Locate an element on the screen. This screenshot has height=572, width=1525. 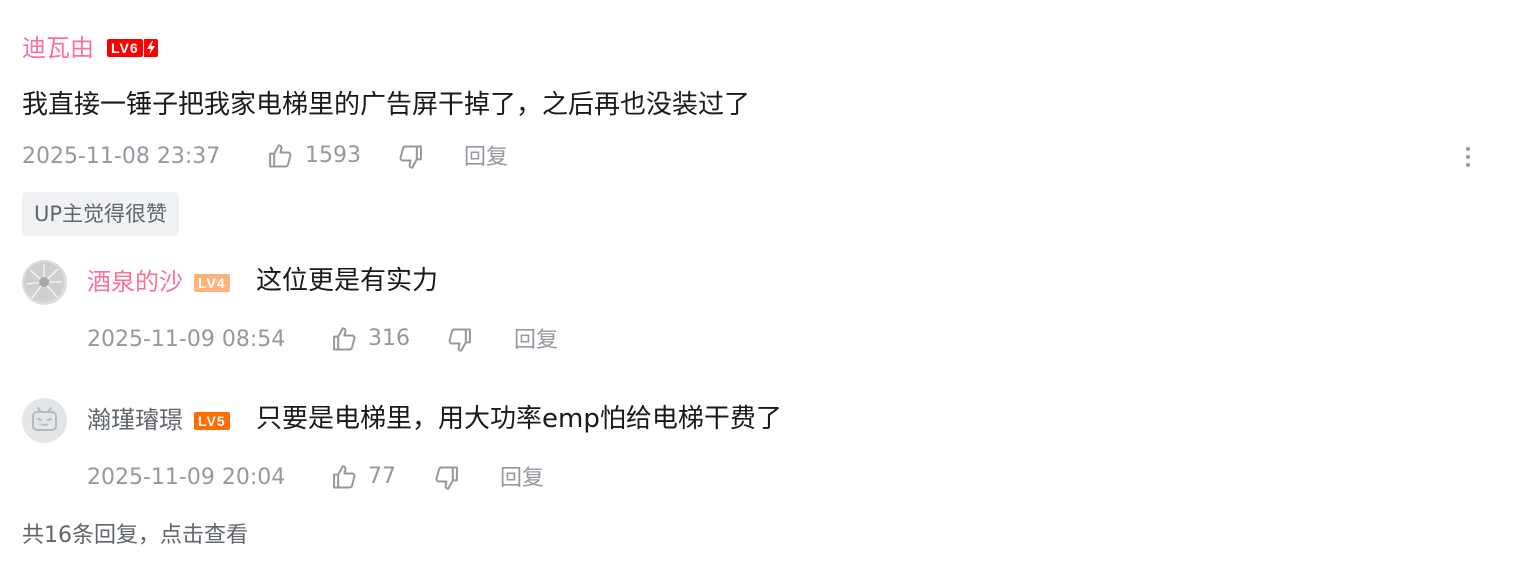
lightning-icon is located at coordinates (151, 48).